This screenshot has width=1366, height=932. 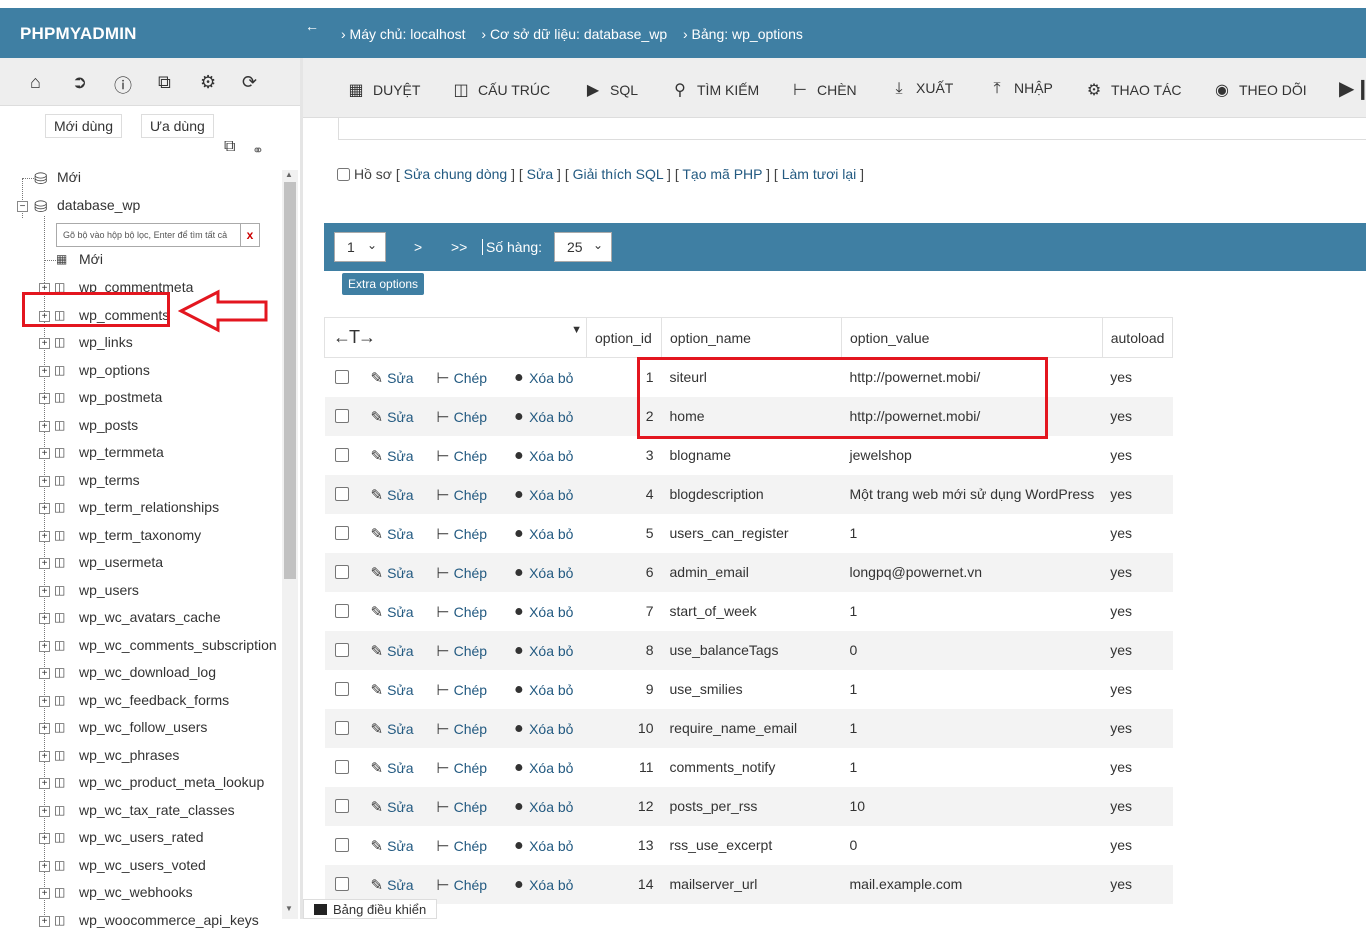 I want to click on query-link-3: Tạo mã PHP, so click(x=722, y=174).